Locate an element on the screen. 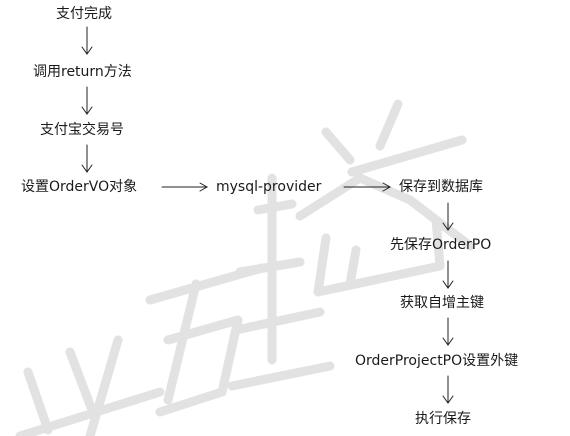 This screenshot has width=570, height=436. node-save-orderpo: 先保存OrderPO is located at coordinates (441, 245).